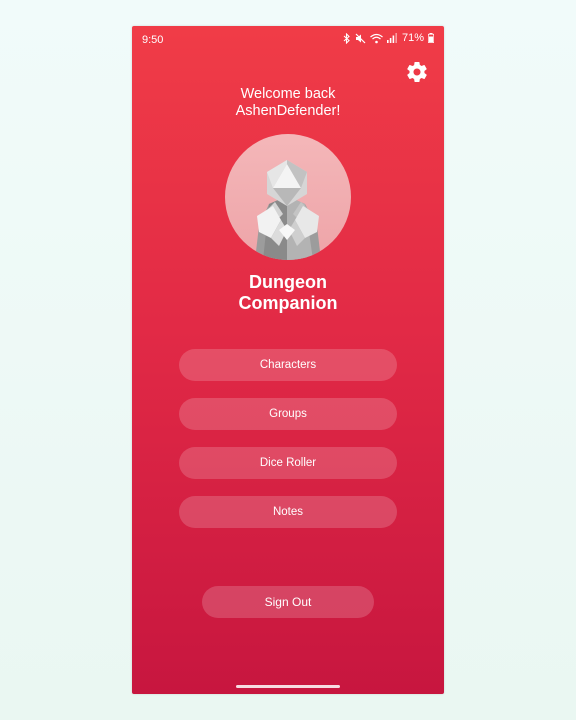 The height and width of the screenshot is (720, 576). Describe the element at coordinates (288, 512) in the screenshot. I see `notes-button: Notes` at that location.